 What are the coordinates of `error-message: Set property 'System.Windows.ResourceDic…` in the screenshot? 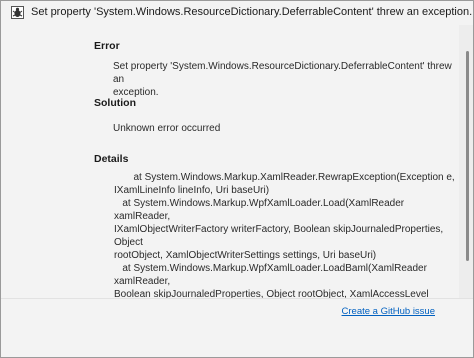 It's located at (286, 79).